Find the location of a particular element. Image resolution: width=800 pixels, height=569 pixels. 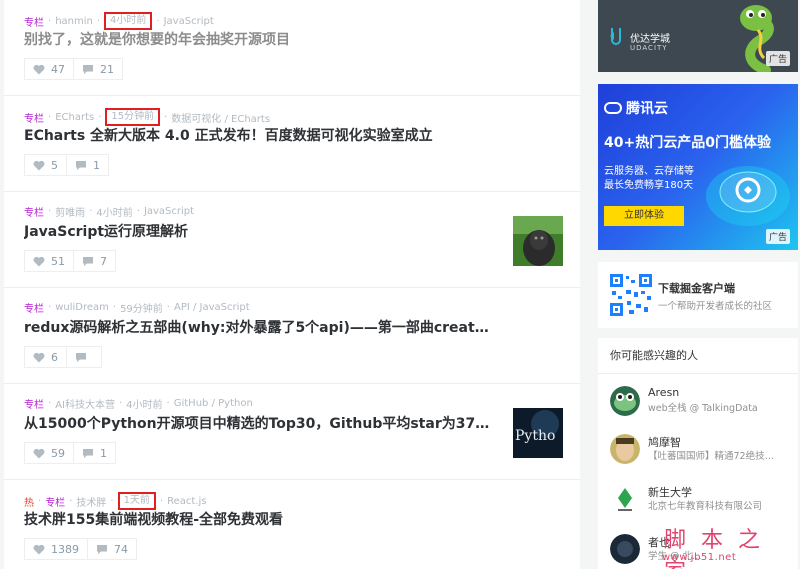

post-time: 4小时前 is located at coordinates (114, 213).